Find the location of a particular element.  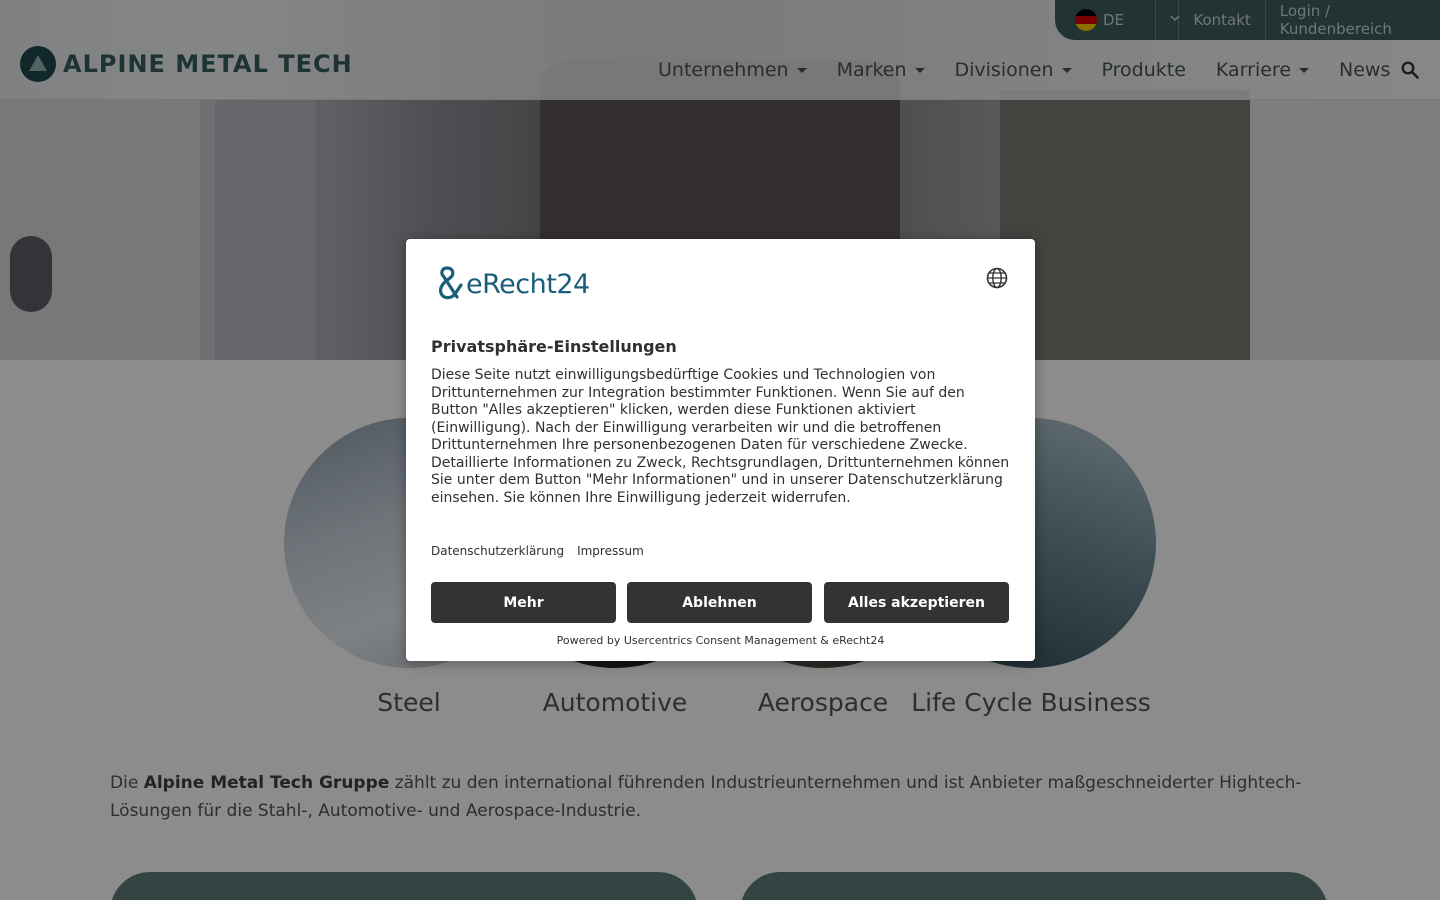

erecht24-logo: eRecht24 is located at coordinates (510, 284).